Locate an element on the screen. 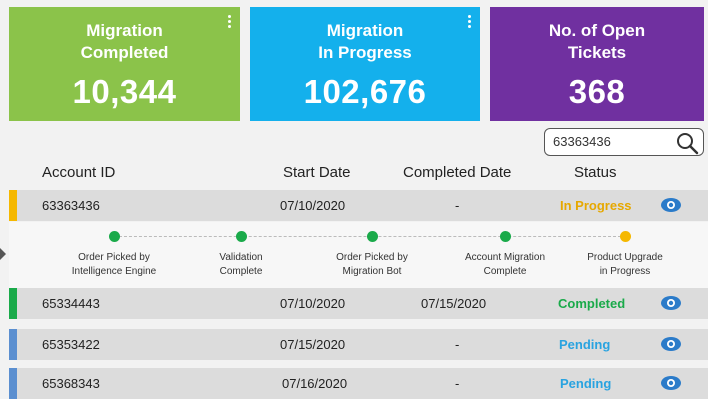 The image size is (708, 399). account-id: 63363436 is located at coordinates (71, 205).